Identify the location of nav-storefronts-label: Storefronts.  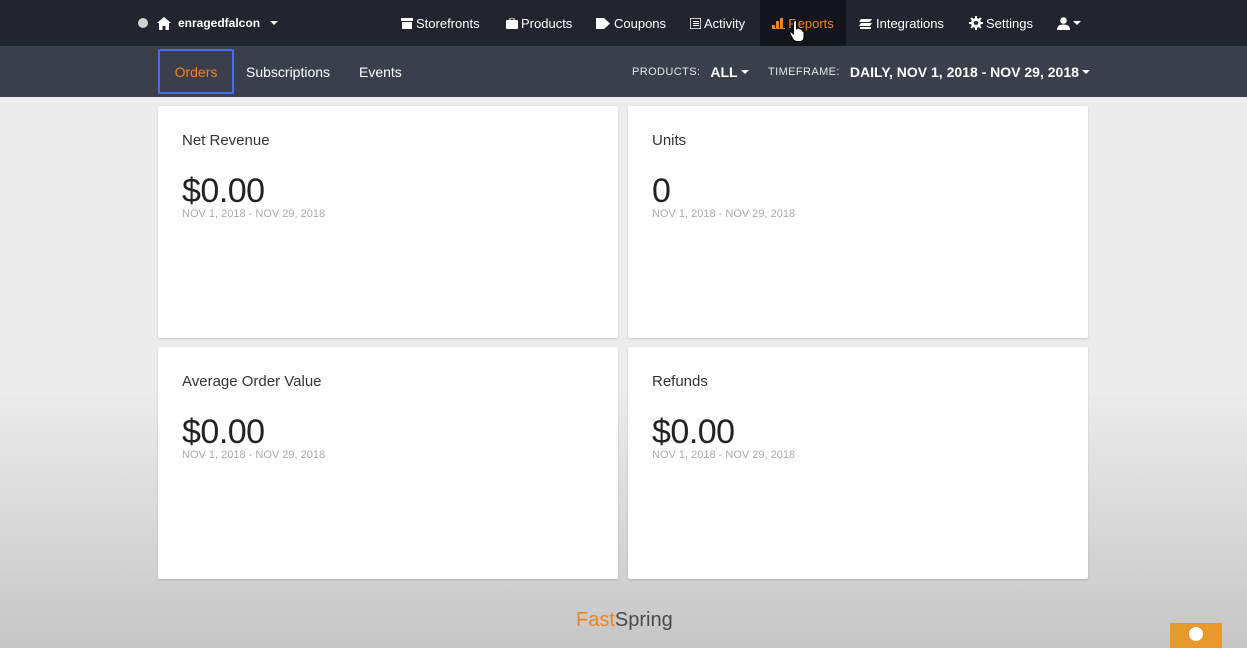
(448, 23).